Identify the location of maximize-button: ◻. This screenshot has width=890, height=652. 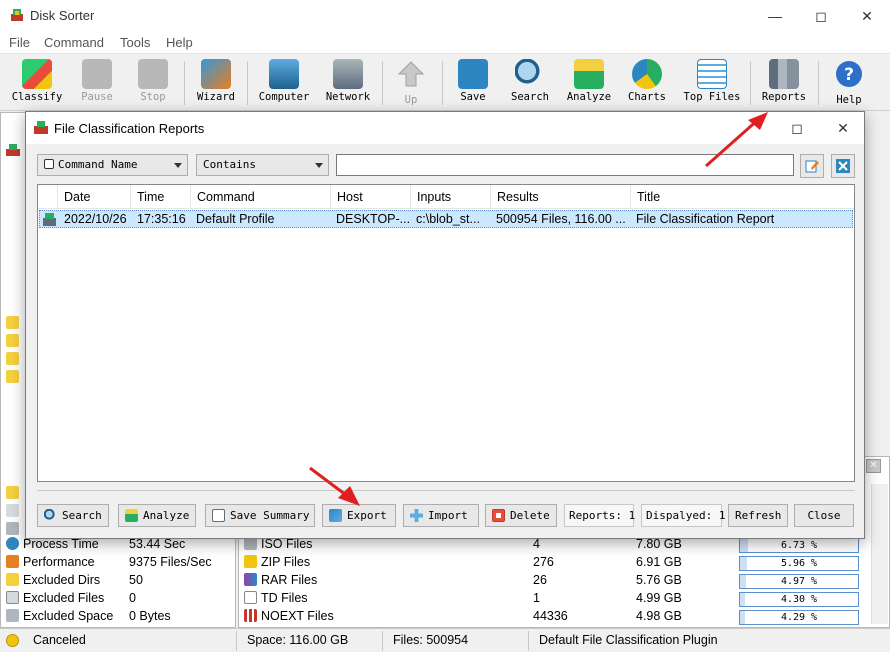
(821, 16).